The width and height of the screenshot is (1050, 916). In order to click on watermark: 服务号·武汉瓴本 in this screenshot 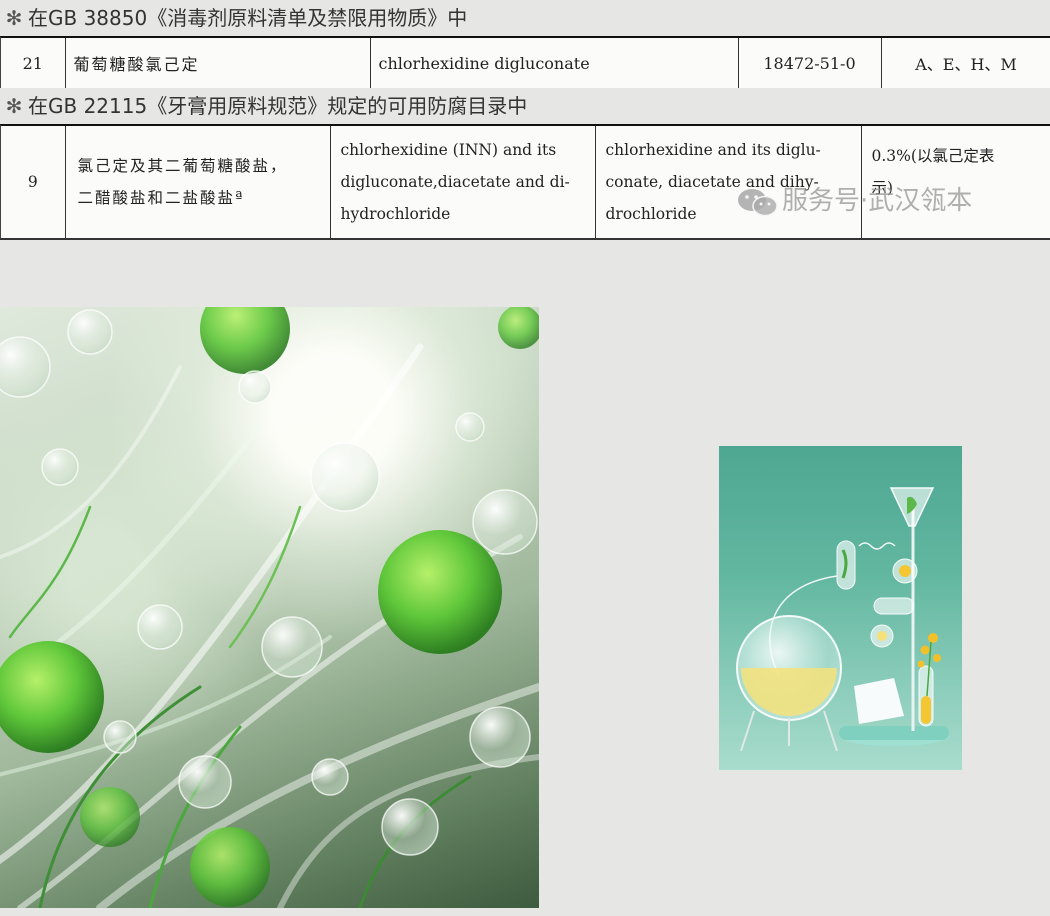, I will do `click(854, 198)`.